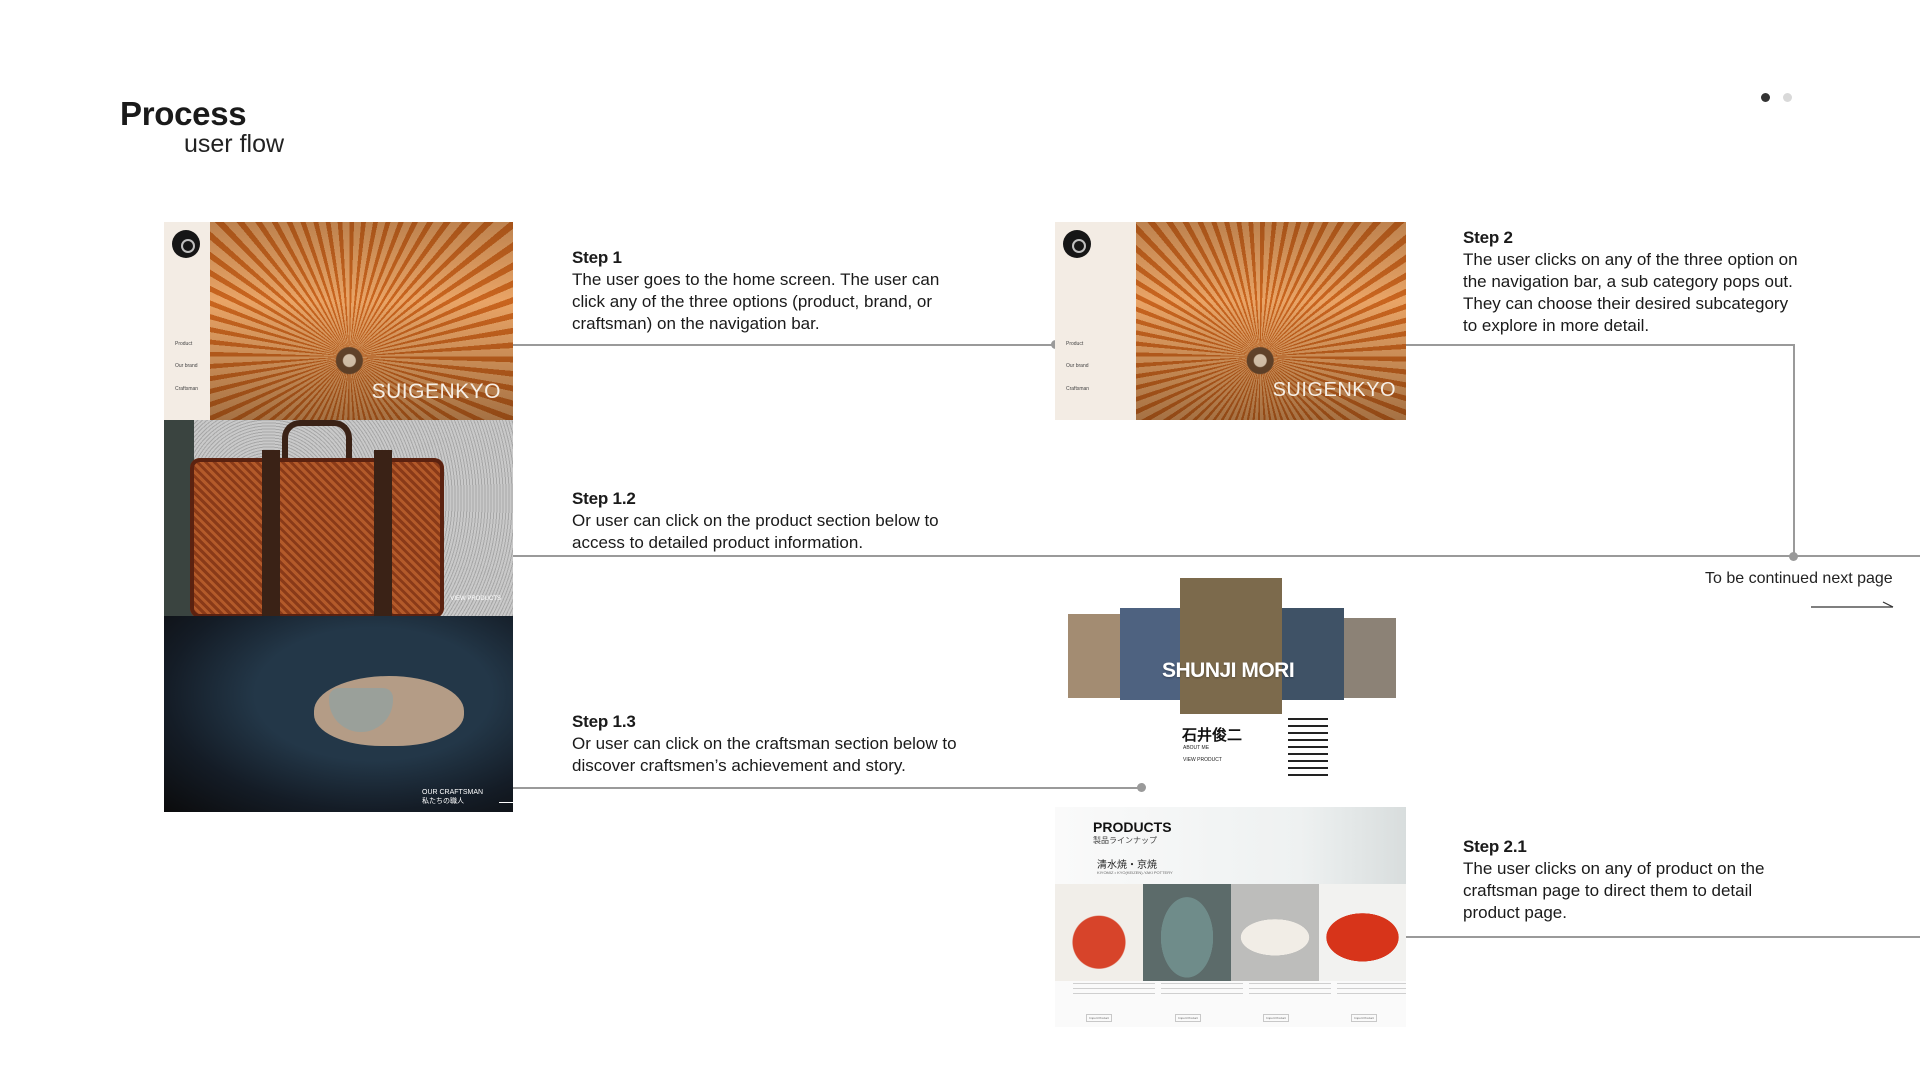  What do you see at coordinates (1765, 97) in the screenshot?
I see `pager-dot-active` at bounding box center [1765, 97].